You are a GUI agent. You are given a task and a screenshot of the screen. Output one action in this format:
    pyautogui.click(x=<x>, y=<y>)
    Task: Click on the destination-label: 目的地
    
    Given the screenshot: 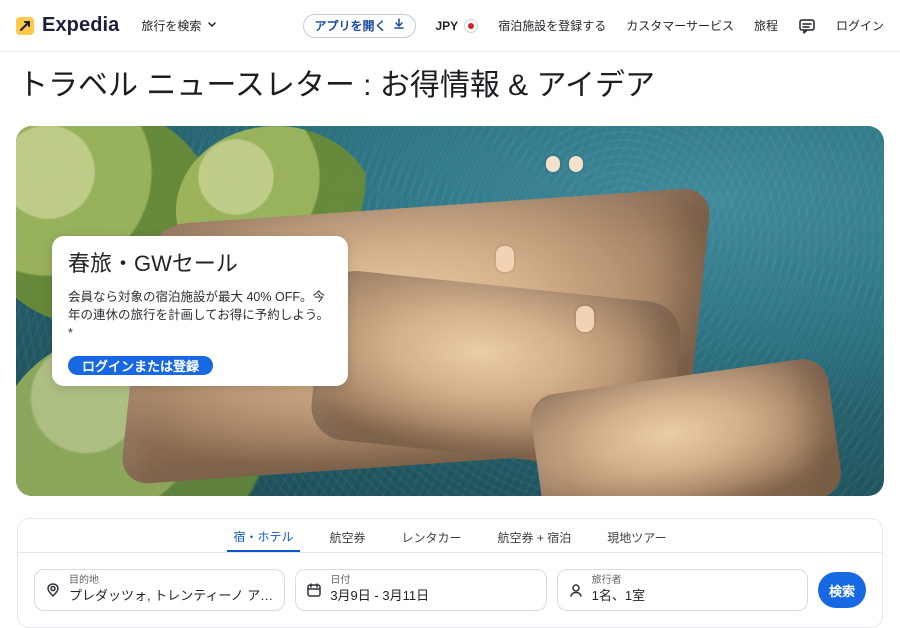 What is the action you would take?
    pyautogui.click(x=84, y=580)
    